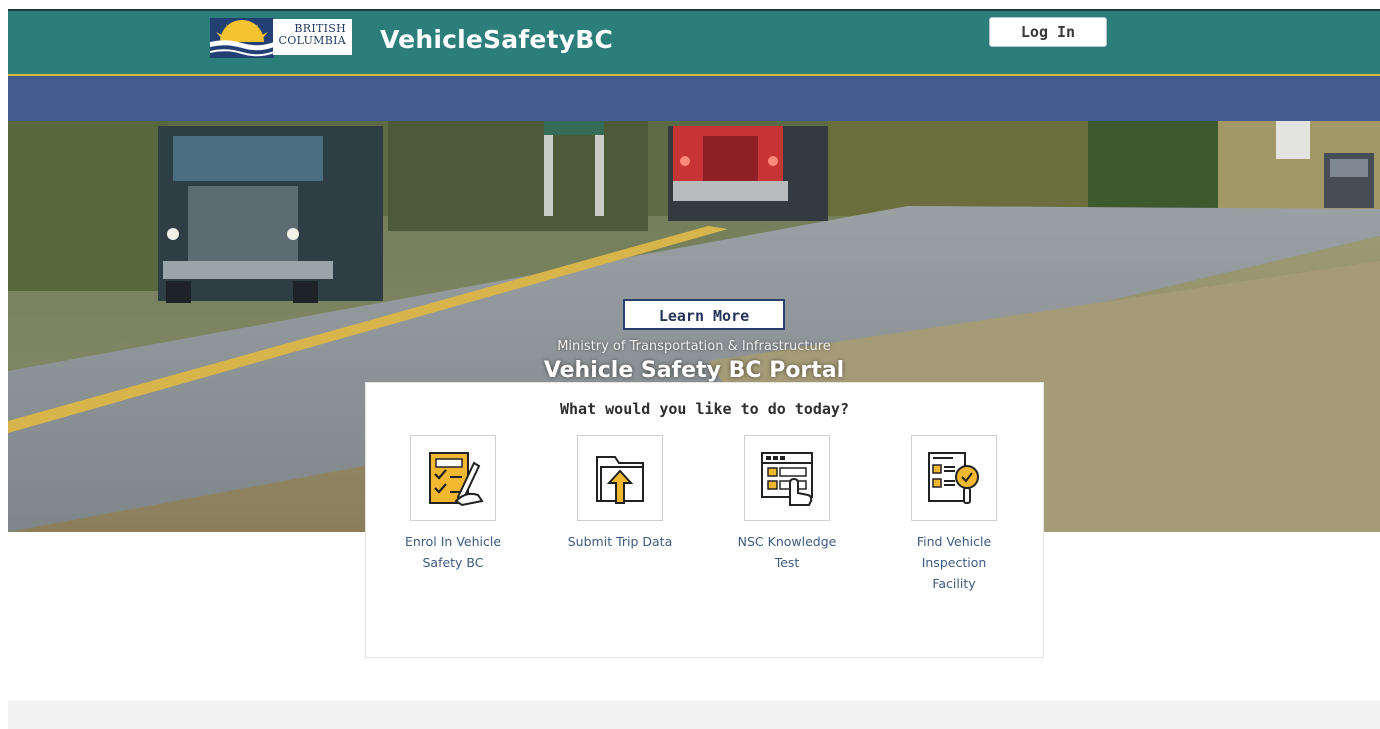  Describe the element at coordinates (704, 409) in the screenshot. I see `actions-heading: What would you like to do today?` at that location.